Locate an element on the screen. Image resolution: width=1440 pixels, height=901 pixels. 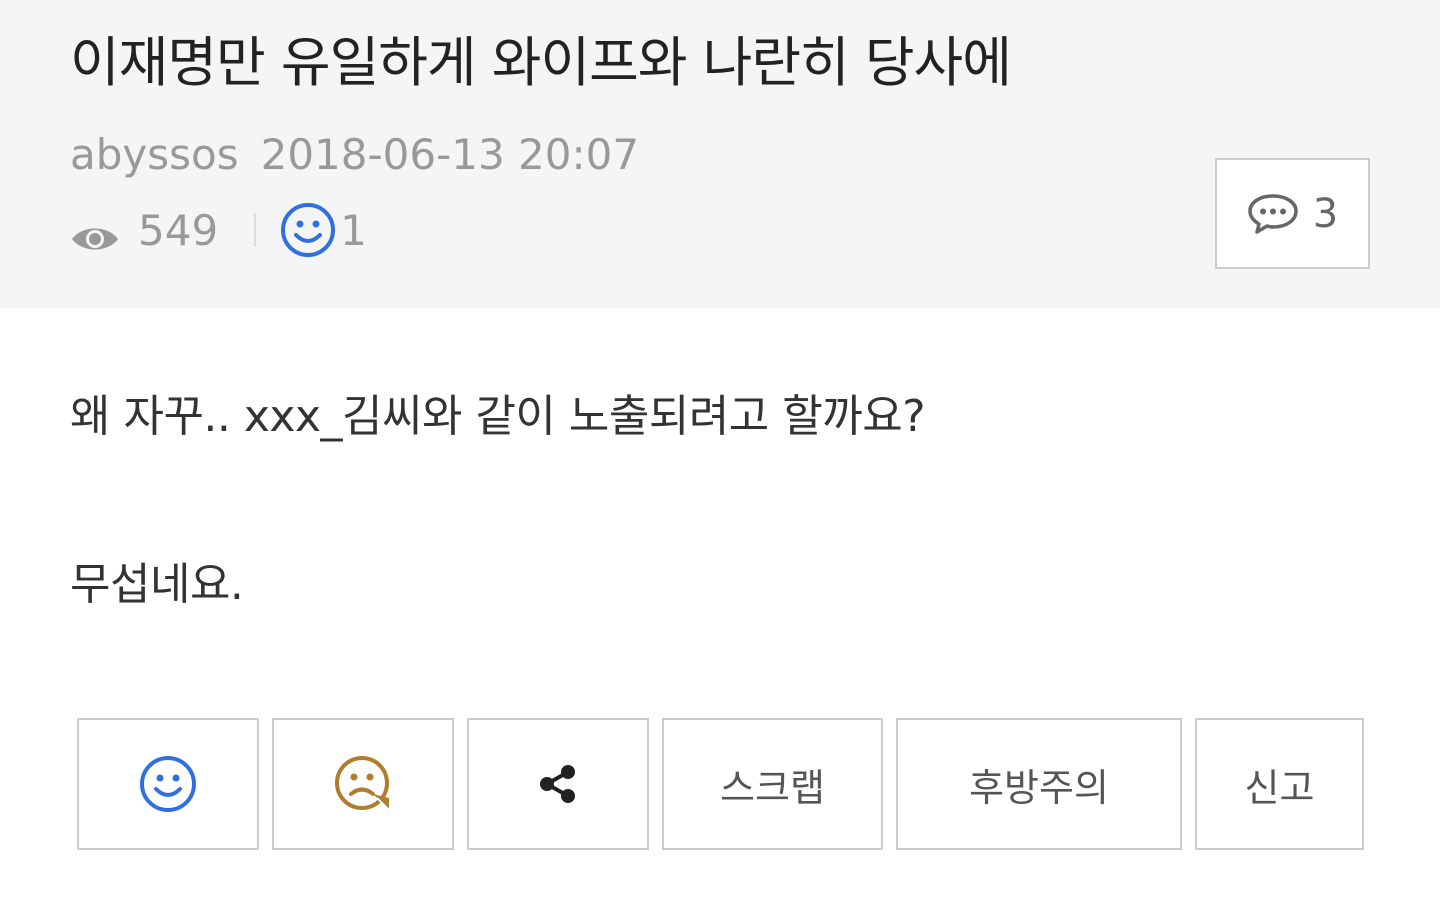
post-body-line: 왜 자꾸.. xxx_김씨와 같이 노출되려고 할까요? is located at coordinates (498, 416).